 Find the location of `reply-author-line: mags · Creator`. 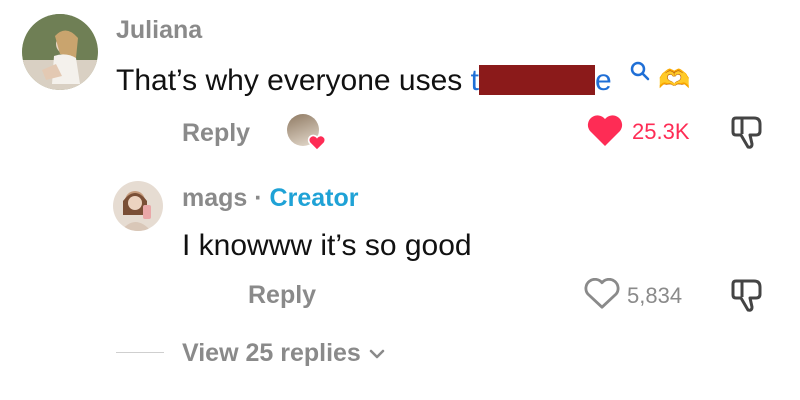

reply-author-line: mags · Creator is located at coordinates (270, 198).